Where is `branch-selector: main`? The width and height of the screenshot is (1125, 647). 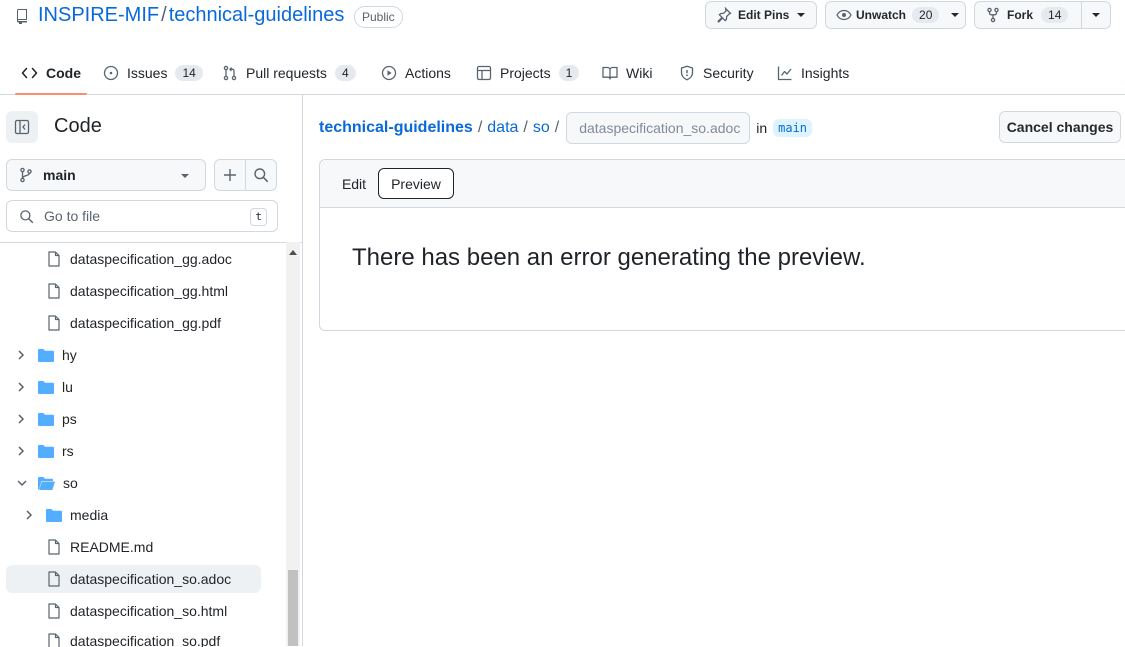
branch-selector: main is located at coordinates (106, 175).